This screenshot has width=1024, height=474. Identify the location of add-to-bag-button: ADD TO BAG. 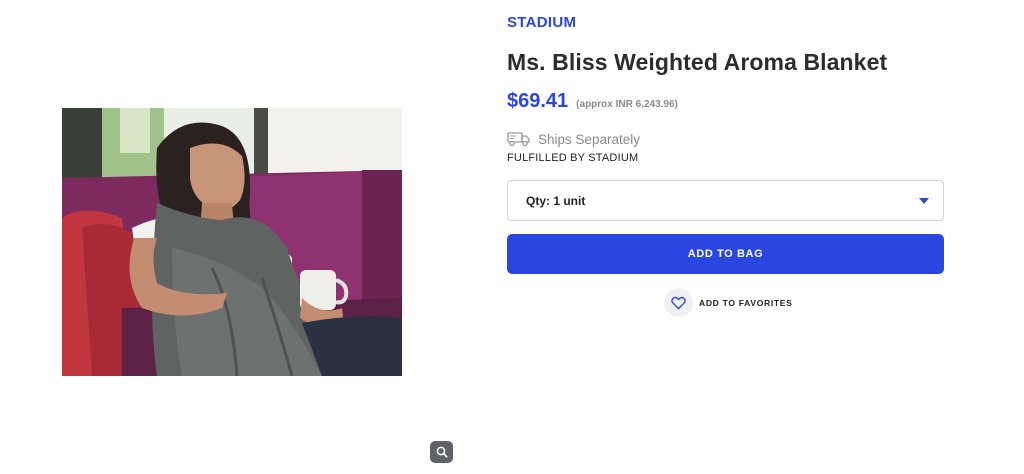
(725, 254).